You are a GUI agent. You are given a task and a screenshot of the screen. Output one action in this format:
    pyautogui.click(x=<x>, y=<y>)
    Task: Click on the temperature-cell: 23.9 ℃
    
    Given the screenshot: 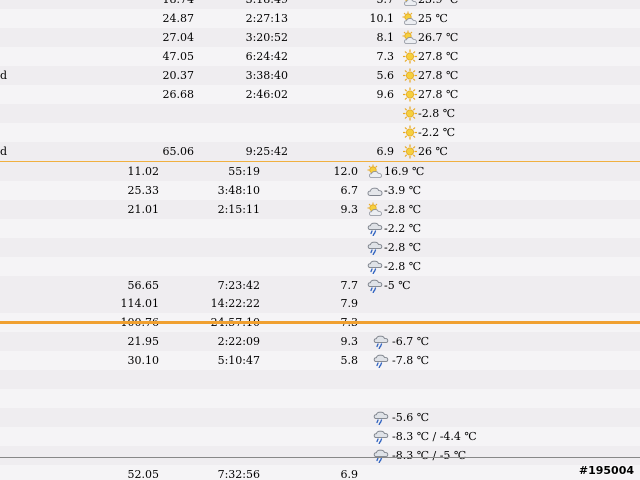 What is the action you would take?
    pyautogui.click(x=438, y=3)
    